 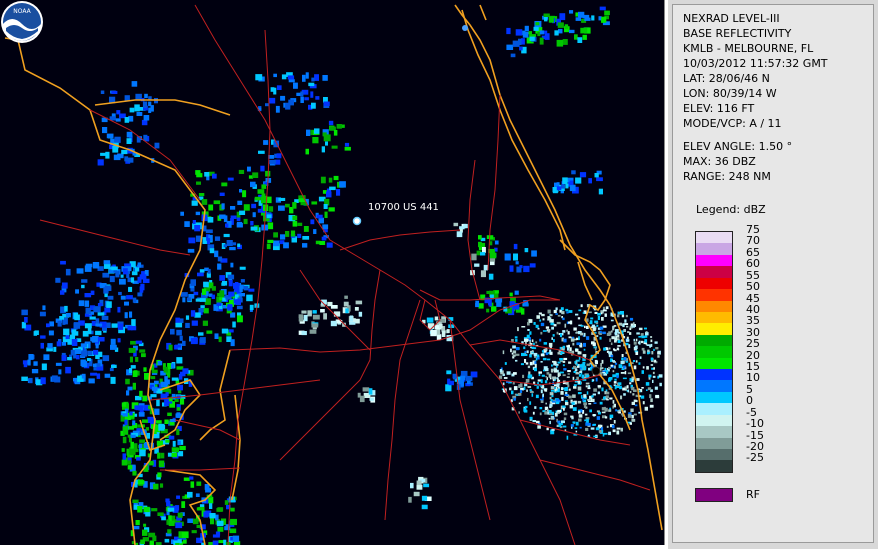 What do you see at coordinates (22, 22) in the screenshot?
I see `noaa-logo: NOAA` at bounding box center [22, 22].